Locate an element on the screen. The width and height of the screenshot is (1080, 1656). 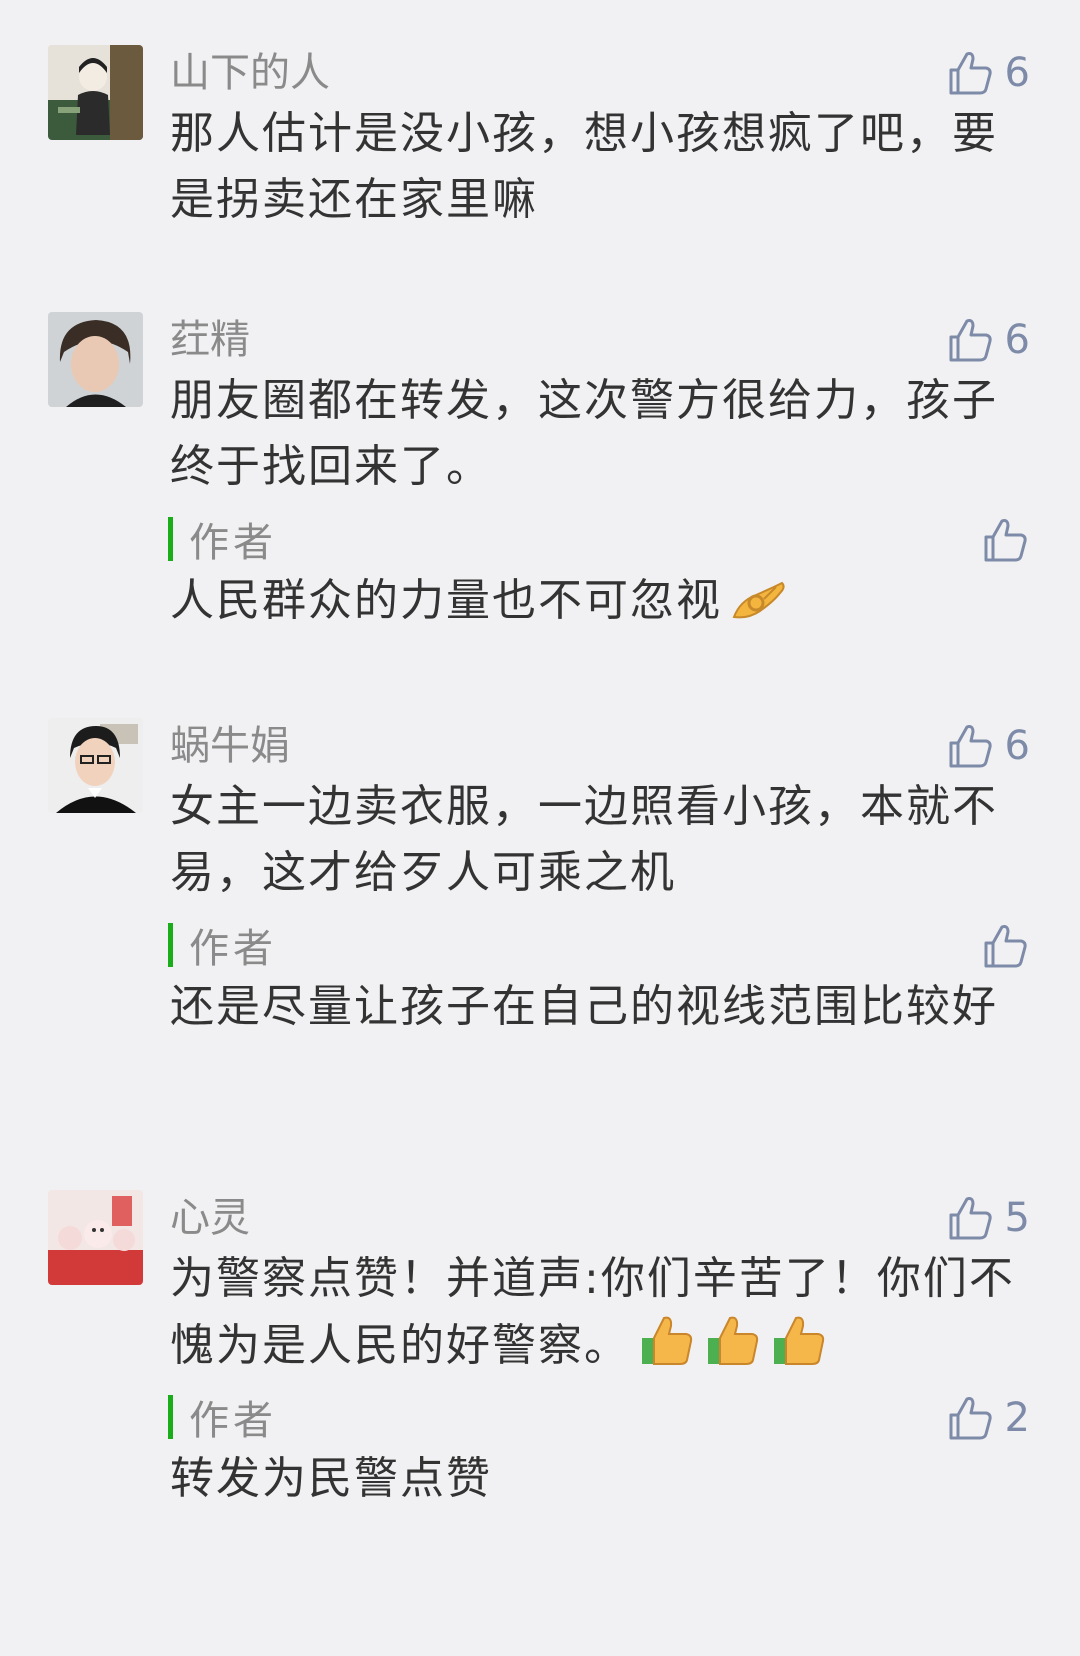
like-count: 5 is located at coordinates (1017, 1218).